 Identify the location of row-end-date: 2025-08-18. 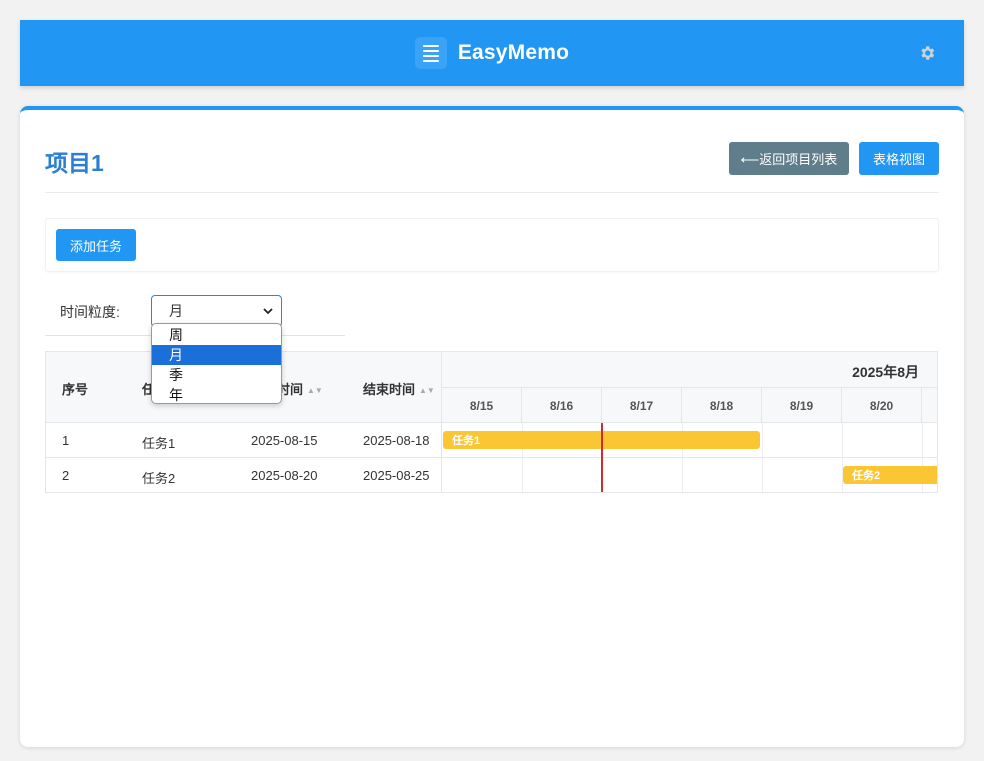
(396, 440).